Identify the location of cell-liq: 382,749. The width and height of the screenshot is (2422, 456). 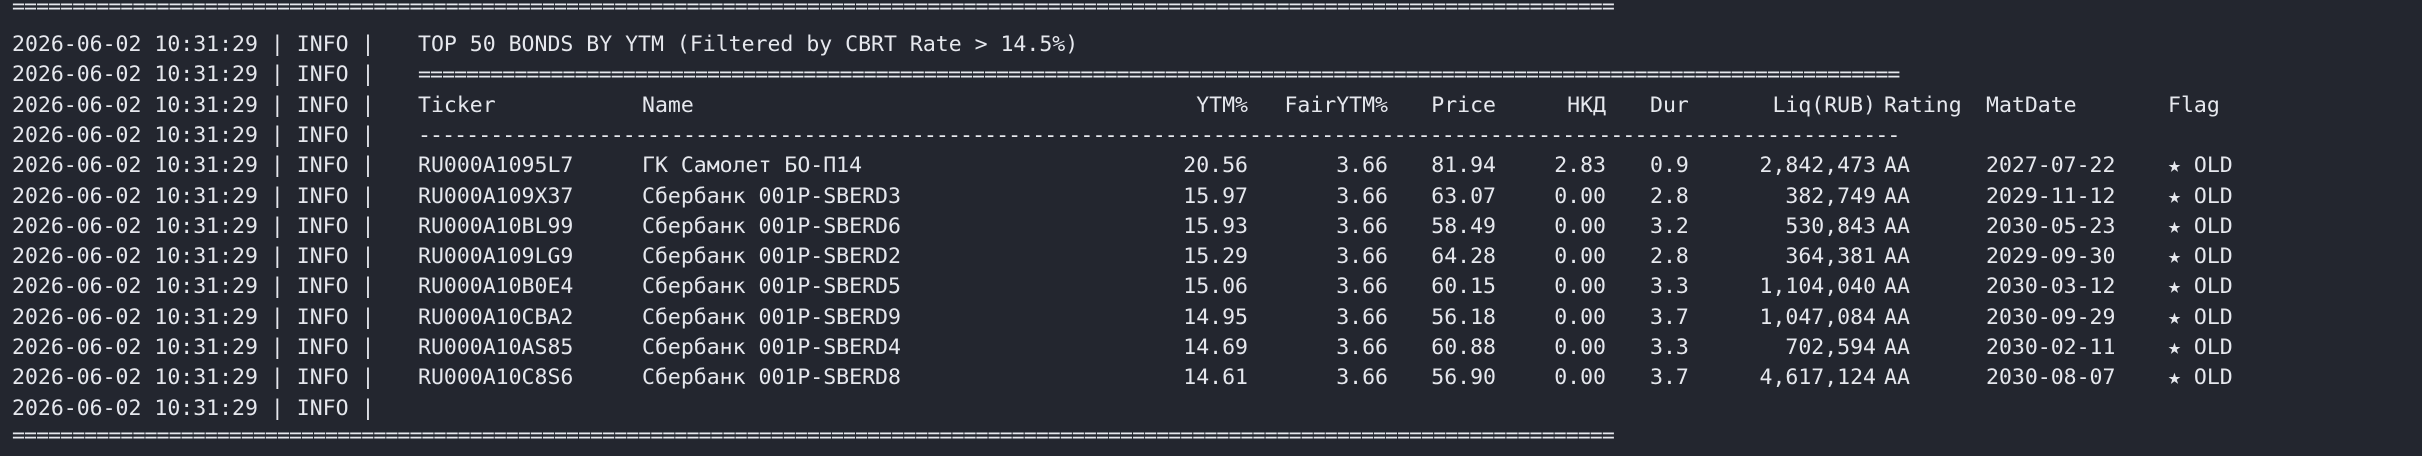
(1830, 196).